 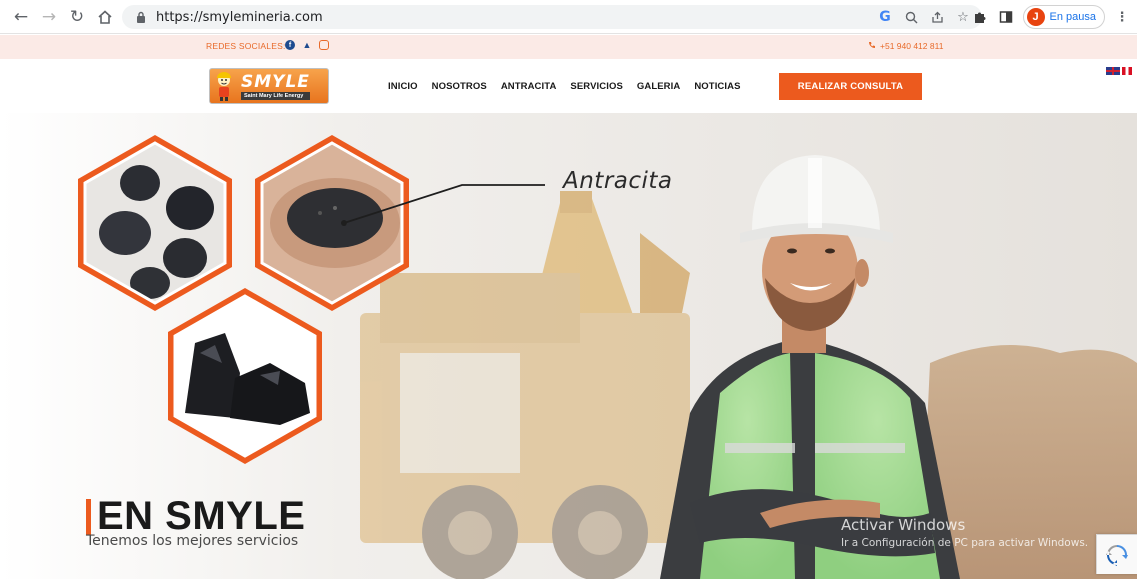 I want to click on extensions-puzzle-icon, so click(x=980, y=17).